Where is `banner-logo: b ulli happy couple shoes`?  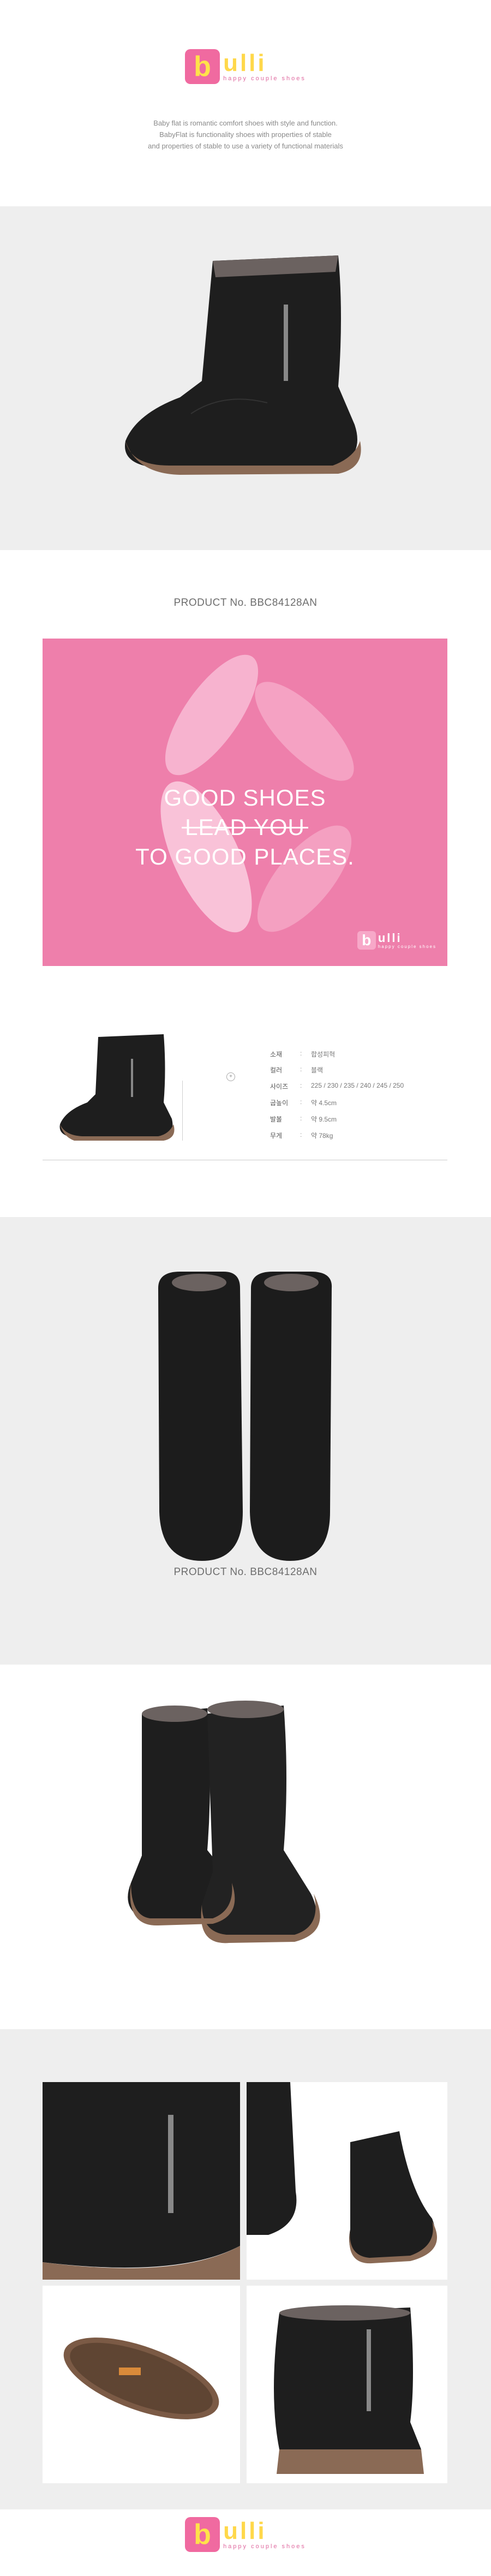
banner-logo: b ulli happy couple shoes is located at coordinates (396, 940).